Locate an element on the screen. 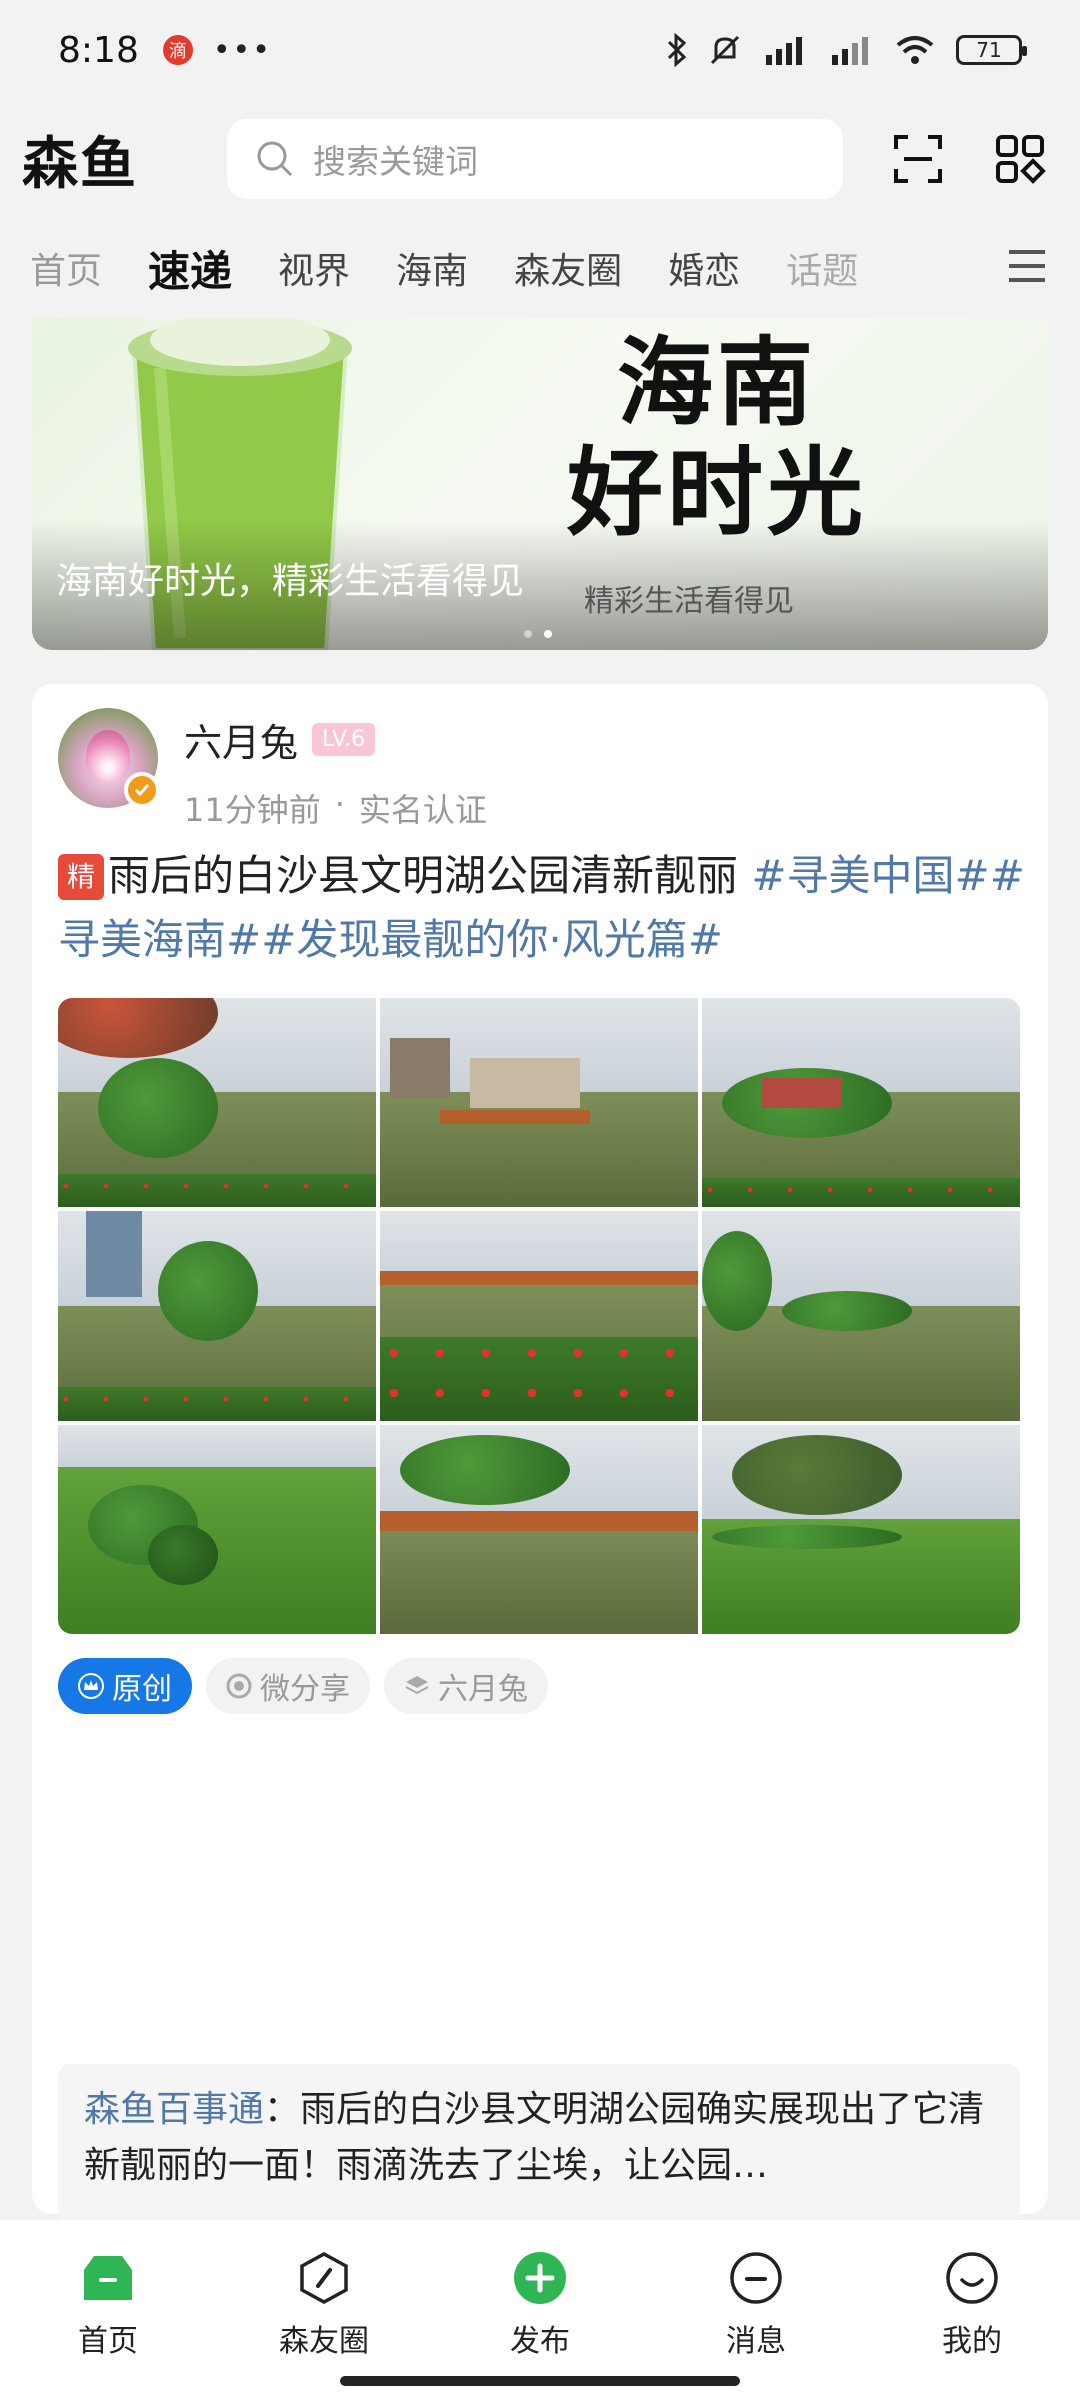 The image size is (1080, 2400). tab-hainan: 海南 is located at coordinates (432, 268).